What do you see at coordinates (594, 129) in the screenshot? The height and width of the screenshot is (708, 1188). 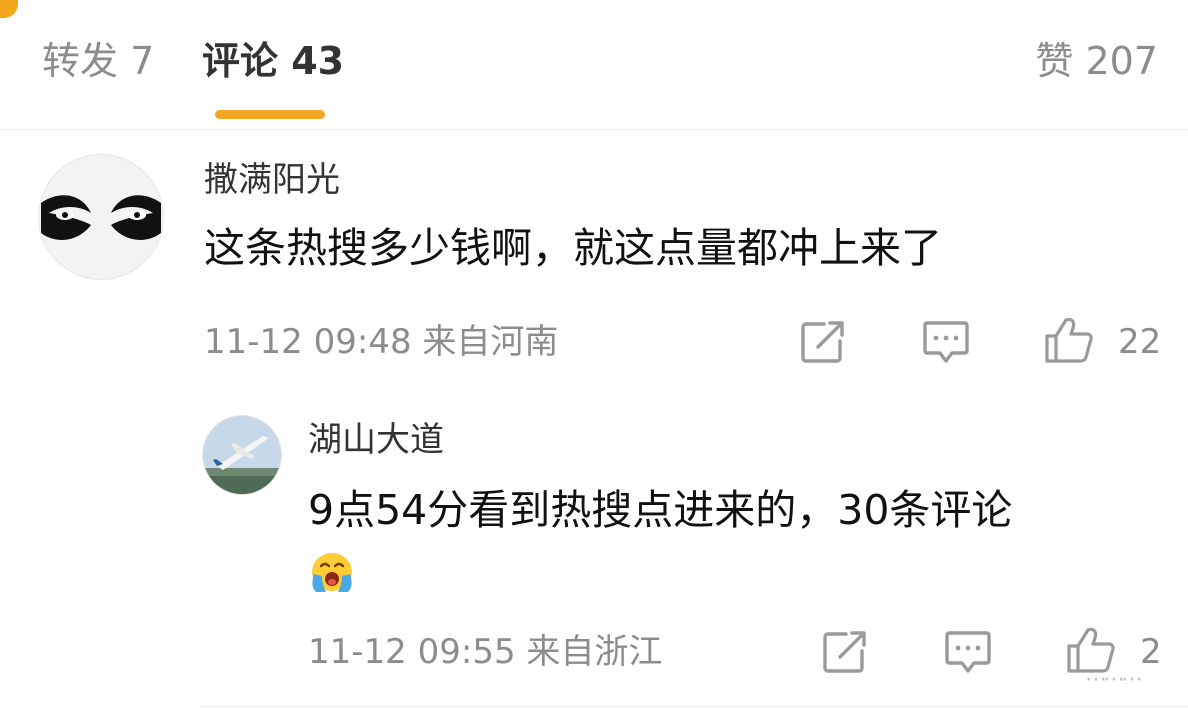 I see `tab-bar-divider` at bounding box center [594, 129].